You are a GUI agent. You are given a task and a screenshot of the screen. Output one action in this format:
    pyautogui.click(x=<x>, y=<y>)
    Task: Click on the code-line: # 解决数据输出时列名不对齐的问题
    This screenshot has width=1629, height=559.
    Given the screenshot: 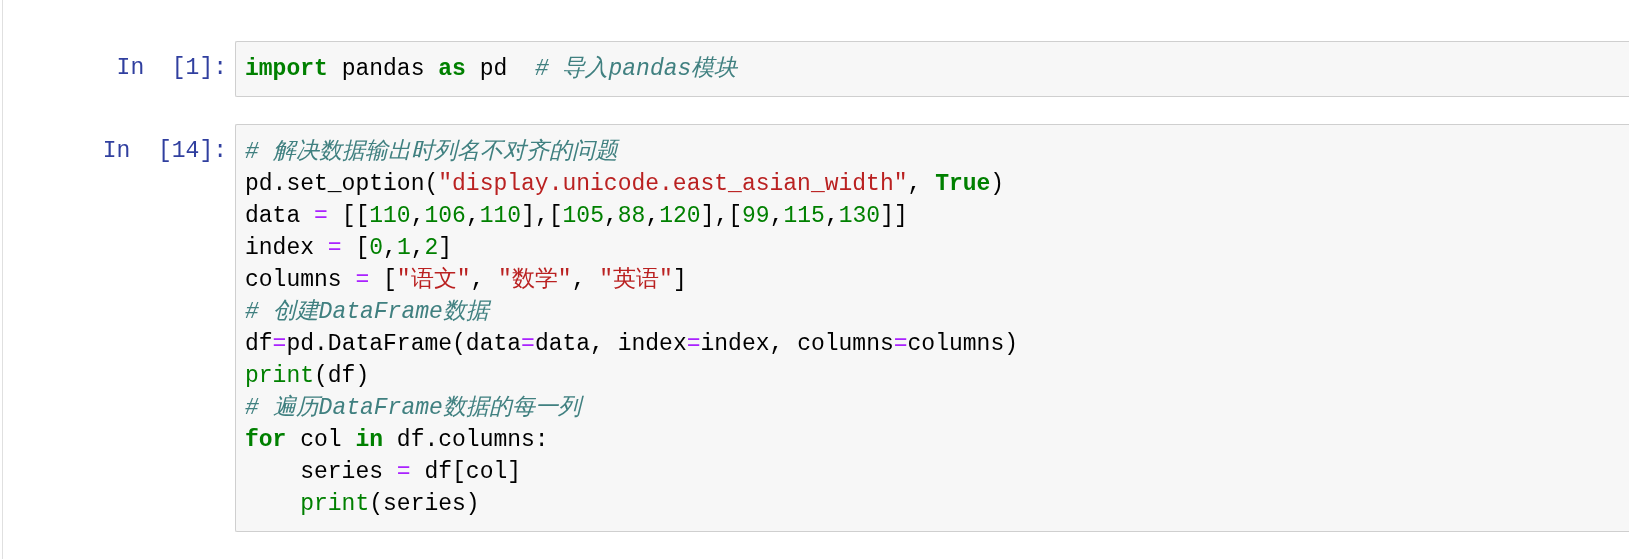 What is the action you would take?
    pyautogui.click(x=431, y=152)
    